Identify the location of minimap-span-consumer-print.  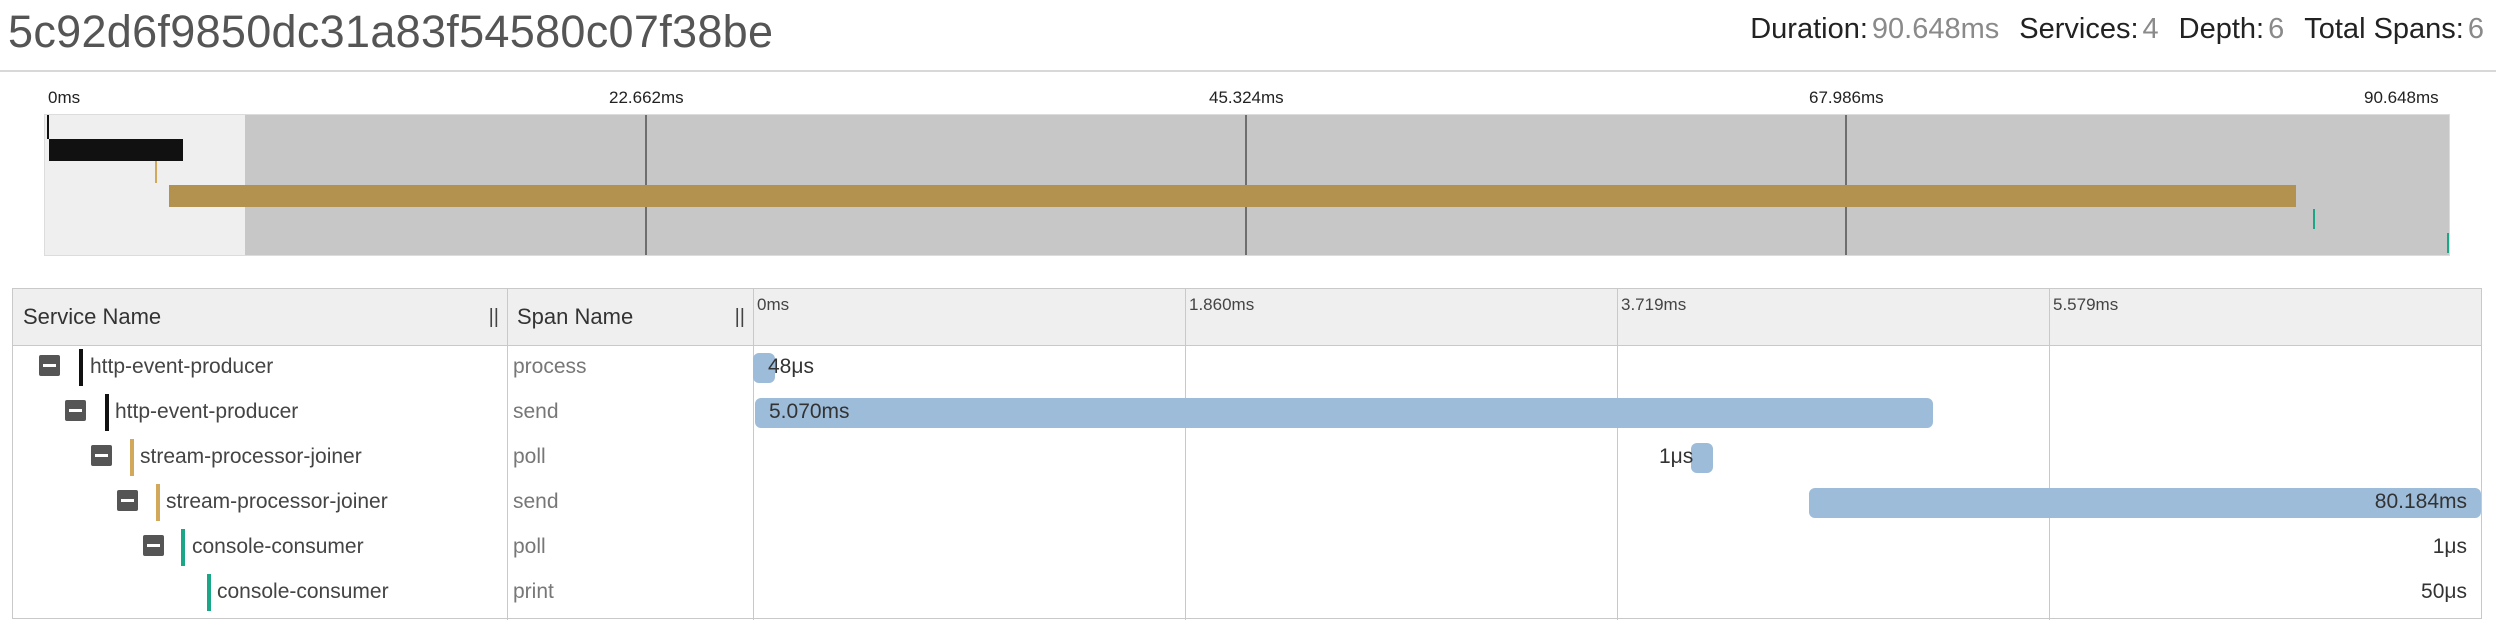
(2448, 243).